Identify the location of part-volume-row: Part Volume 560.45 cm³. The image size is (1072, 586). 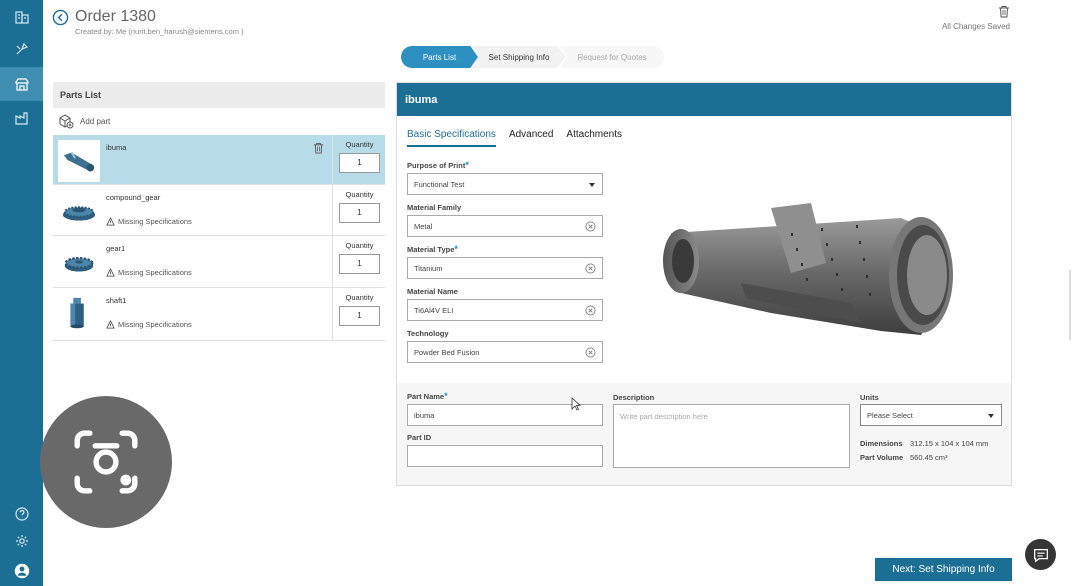
(904, 457).